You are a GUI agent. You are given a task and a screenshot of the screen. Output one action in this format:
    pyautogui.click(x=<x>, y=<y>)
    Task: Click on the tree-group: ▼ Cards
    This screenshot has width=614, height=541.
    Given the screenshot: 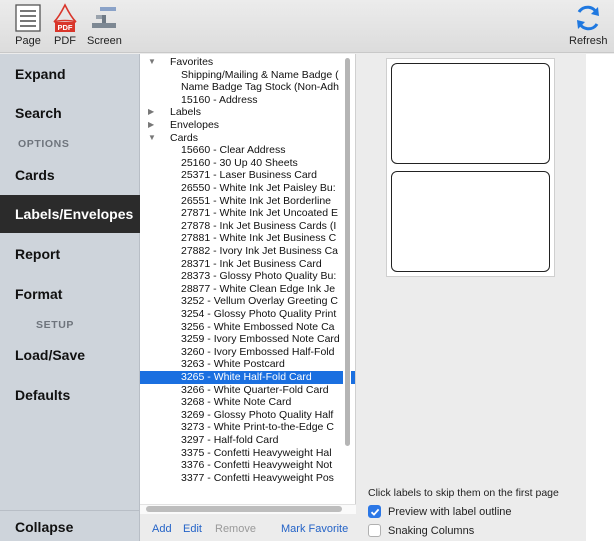 What is the action you would take?
    pyautogui.click(x=247, y=138)
    